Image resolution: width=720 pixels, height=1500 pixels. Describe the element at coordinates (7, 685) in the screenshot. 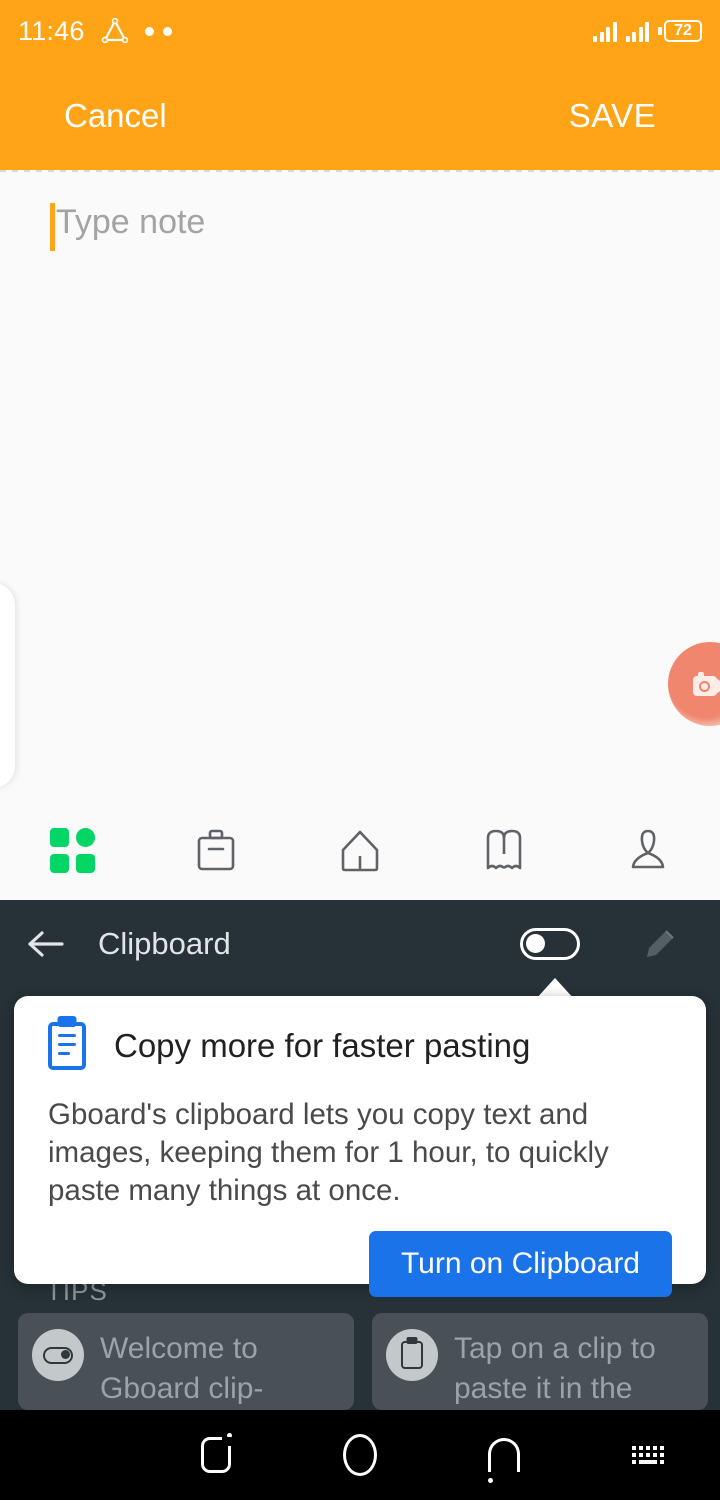

I see `side-drawer-peek` at that location.